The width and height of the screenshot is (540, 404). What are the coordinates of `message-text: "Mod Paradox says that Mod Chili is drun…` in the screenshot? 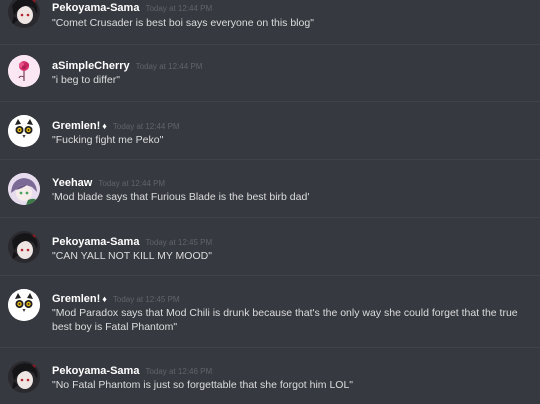 It's located at (285, 320).